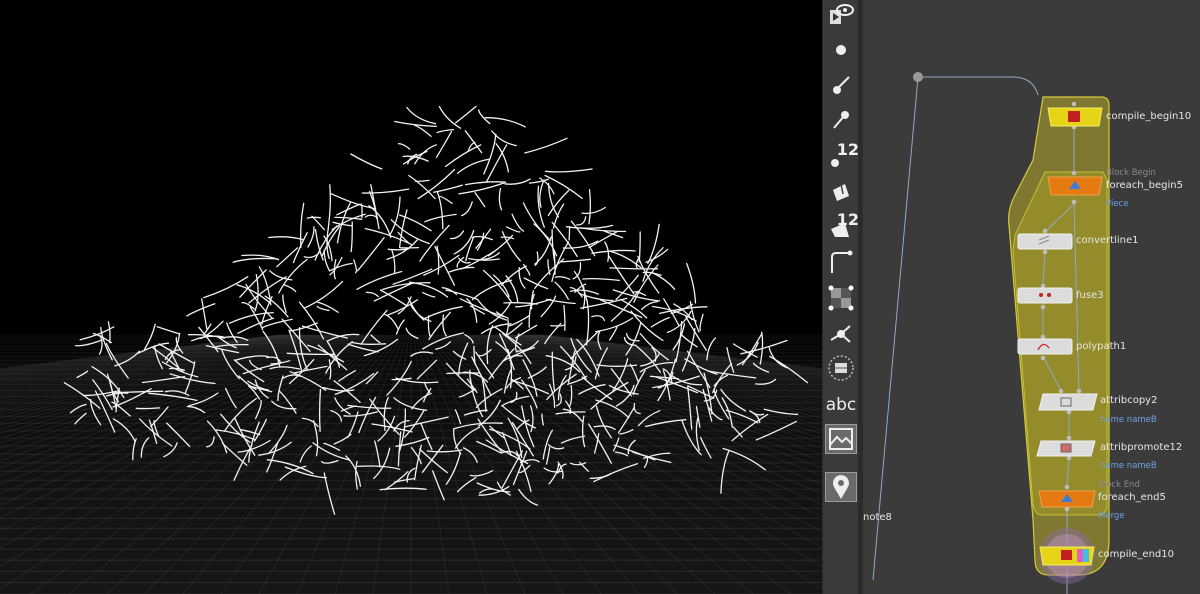  What do you see at coordinates (1132, 497) in the screenshot?
I see `foreach-end-label: foreach_end5` at bounding box center [1132, 497].